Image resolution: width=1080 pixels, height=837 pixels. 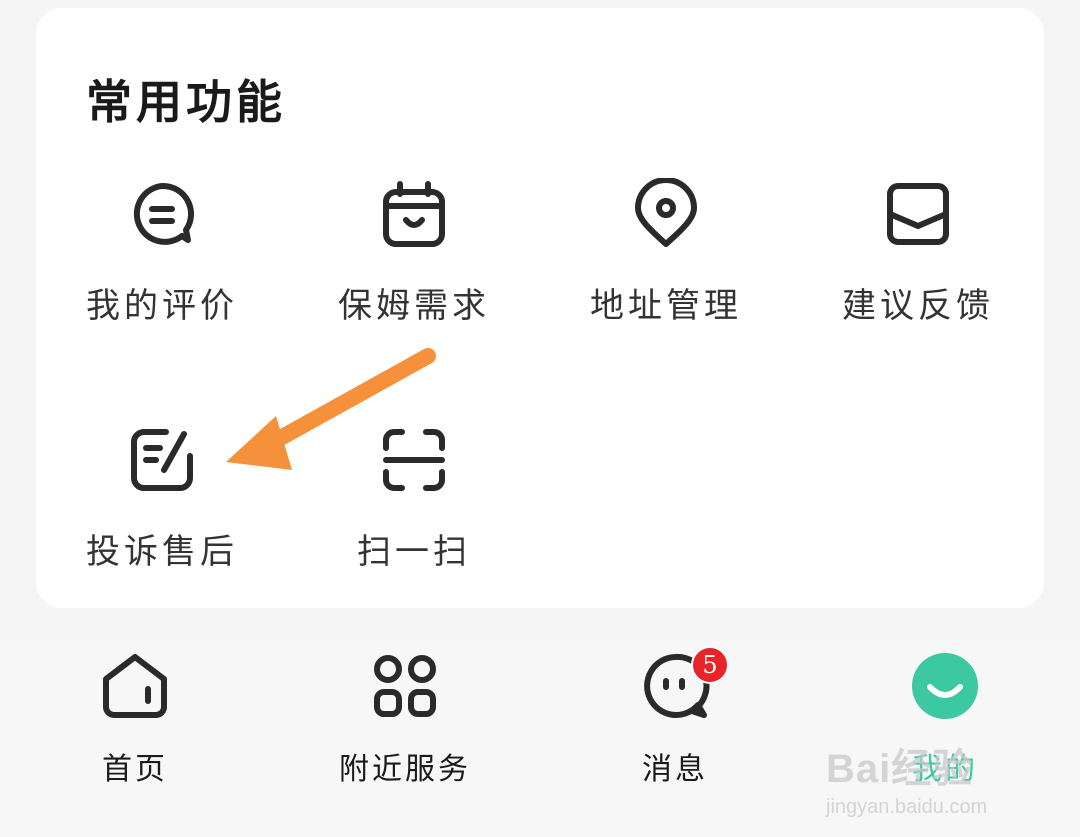 What do you see at coordinates (900, 769) in the screenshot?
I see `watermark-brand: Bai经验` at bounding box center [900, 769].